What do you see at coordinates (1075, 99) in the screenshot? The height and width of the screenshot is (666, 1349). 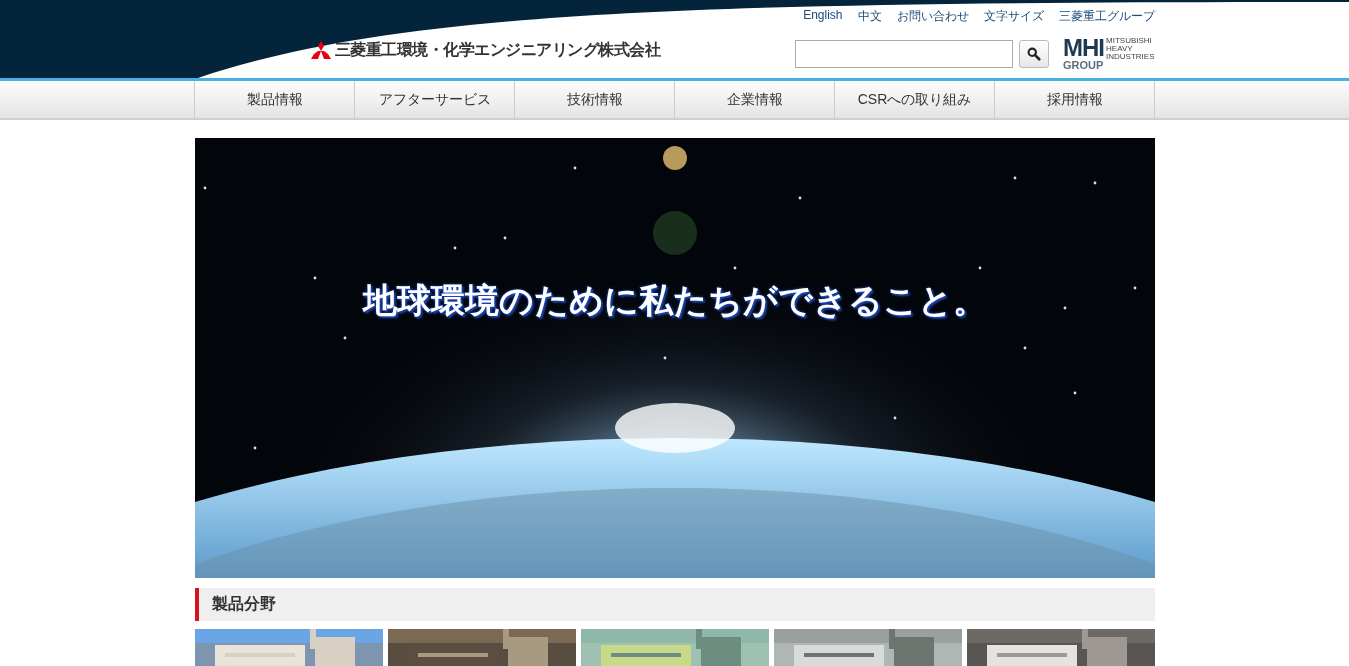 I see `nav-tab: 採用情報` at bounding box center [1075, 99].